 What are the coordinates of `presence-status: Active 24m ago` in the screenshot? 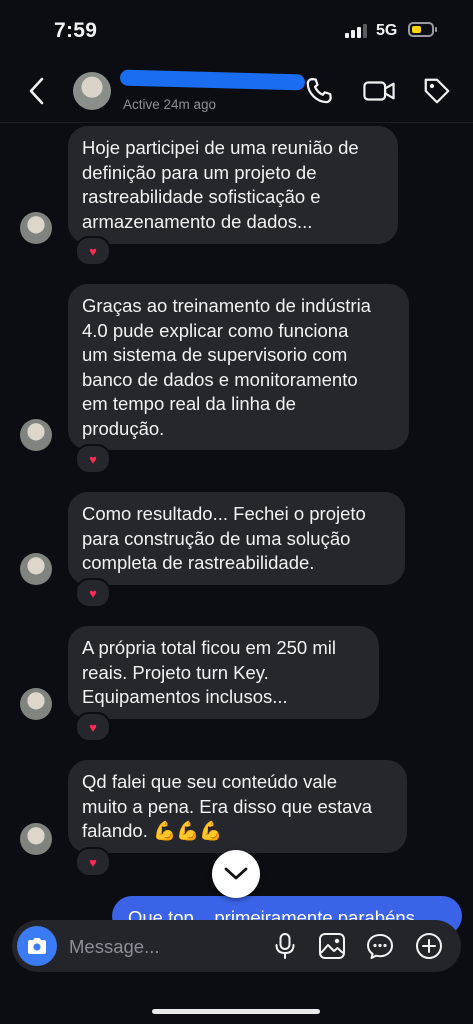 It's located at (170, 104).